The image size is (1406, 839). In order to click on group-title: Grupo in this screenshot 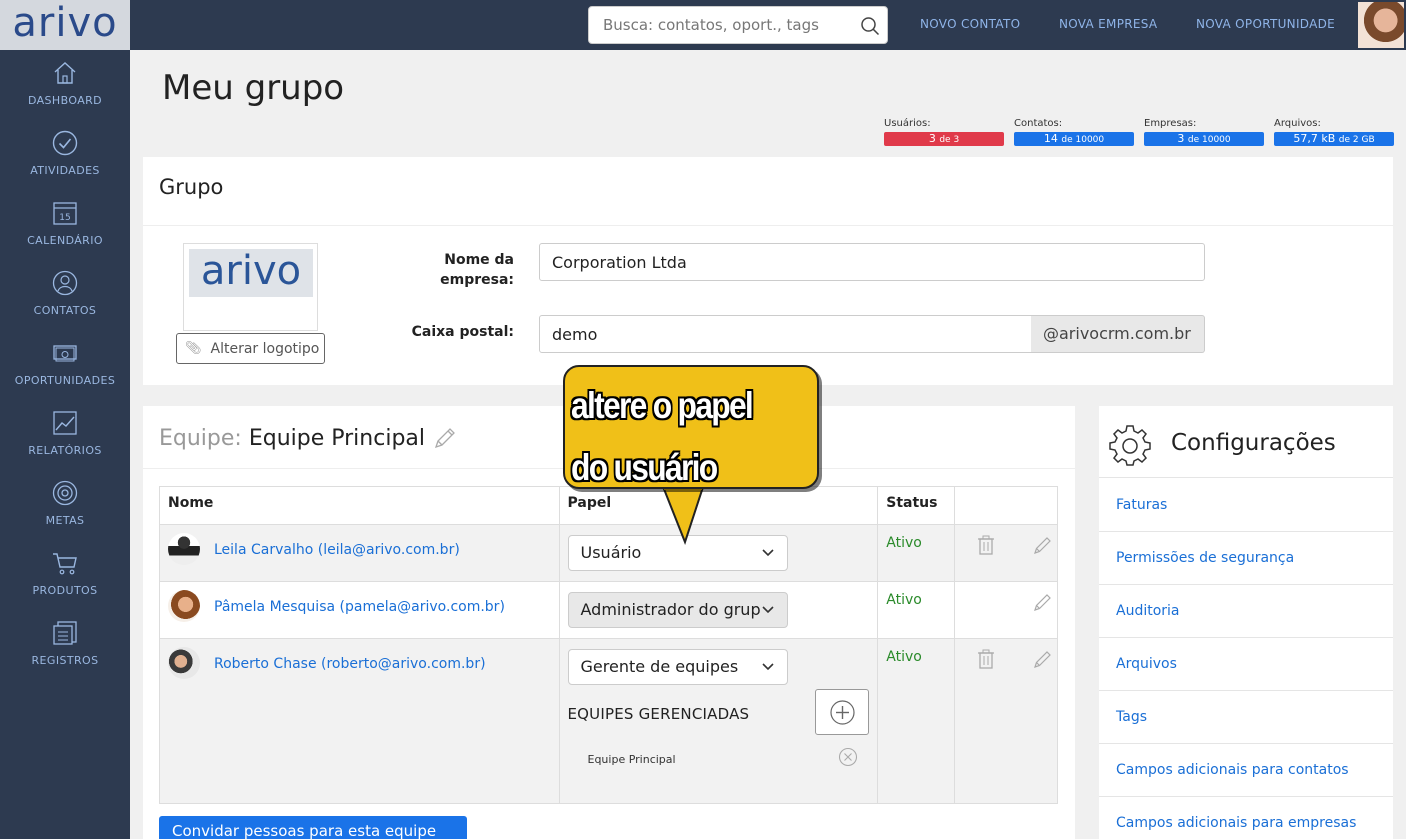, I will do `click(191, 187)`.